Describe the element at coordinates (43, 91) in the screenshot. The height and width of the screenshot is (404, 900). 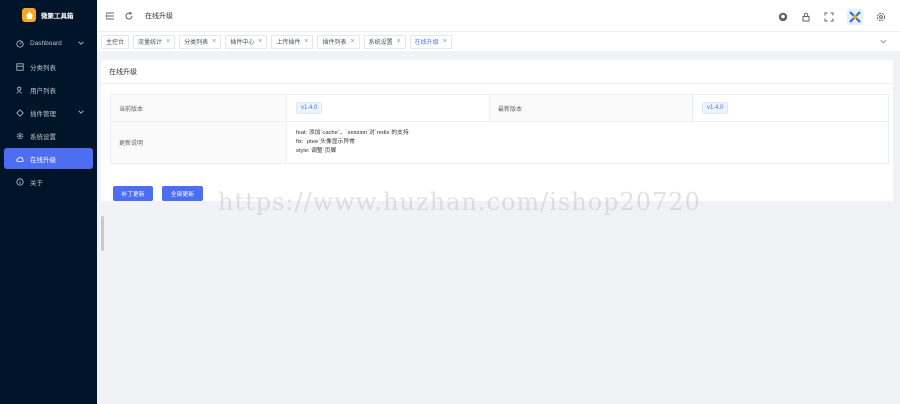
I see `sidebar-item-label: 用户列表` at that location.